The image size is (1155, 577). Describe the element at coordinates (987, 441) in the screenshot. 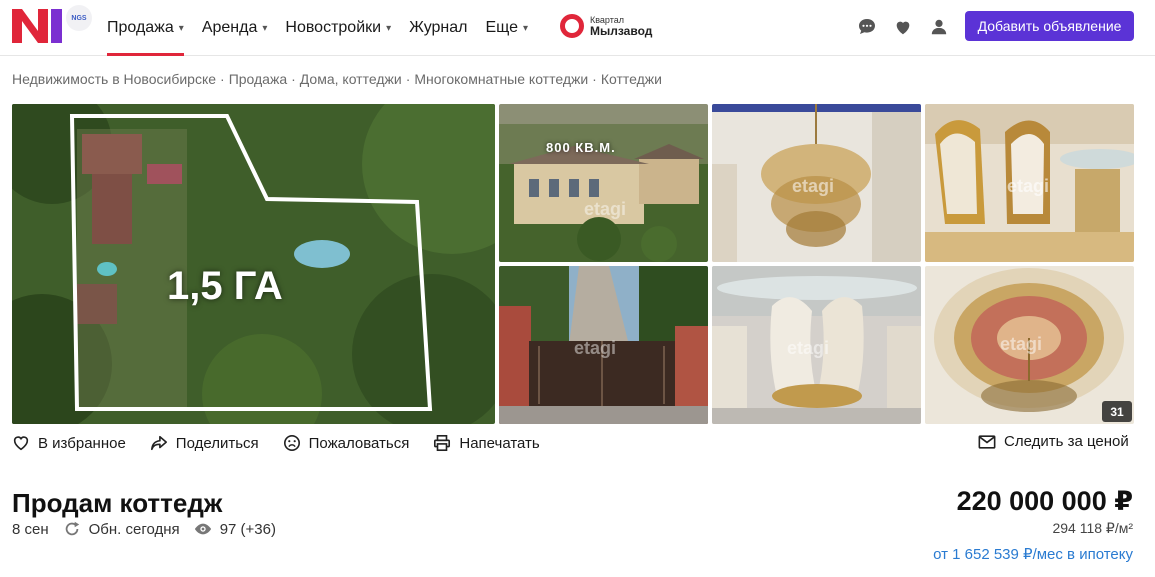

I see `envelope-icon` at that location.